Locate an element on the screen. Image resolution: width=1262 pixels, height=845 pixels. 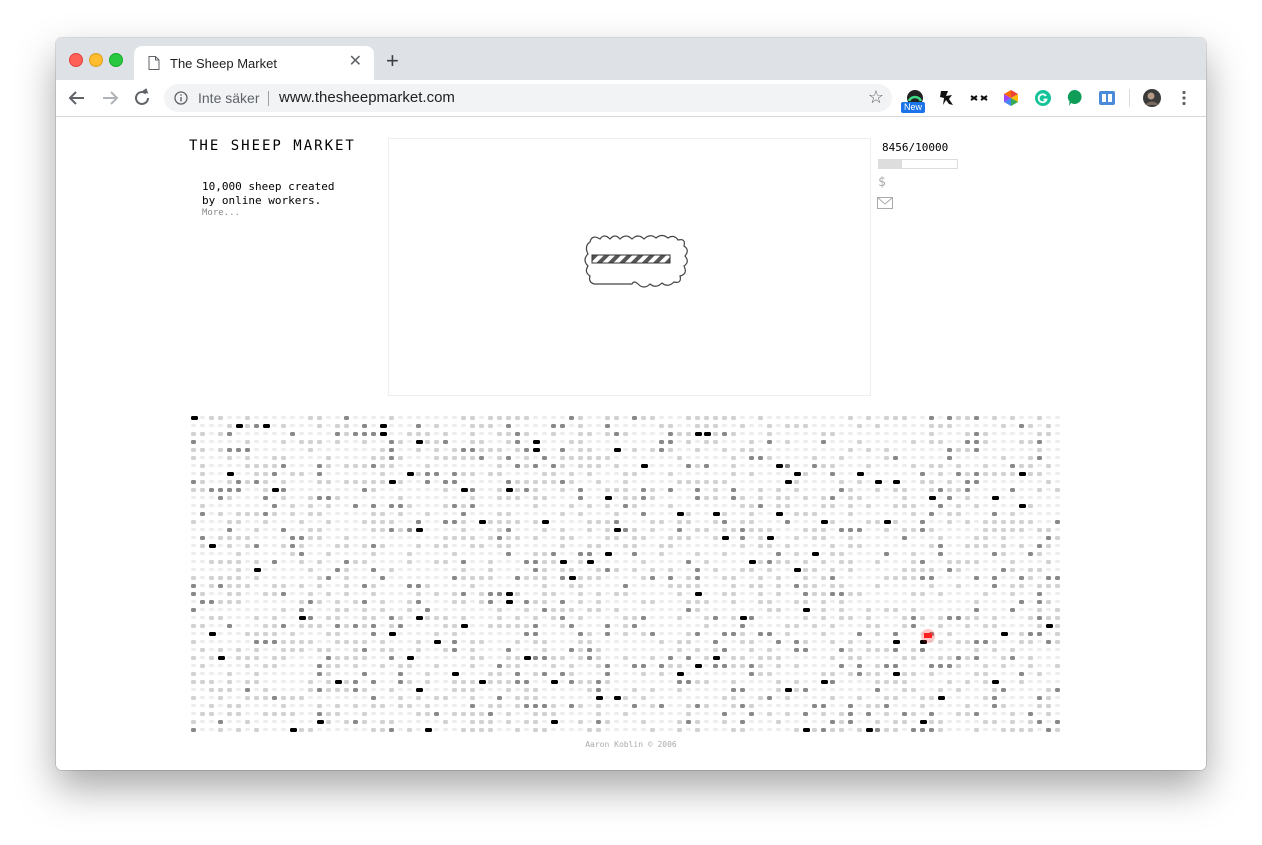
sheep-counter: 8456/10000 is located at coordinates (915, 147).